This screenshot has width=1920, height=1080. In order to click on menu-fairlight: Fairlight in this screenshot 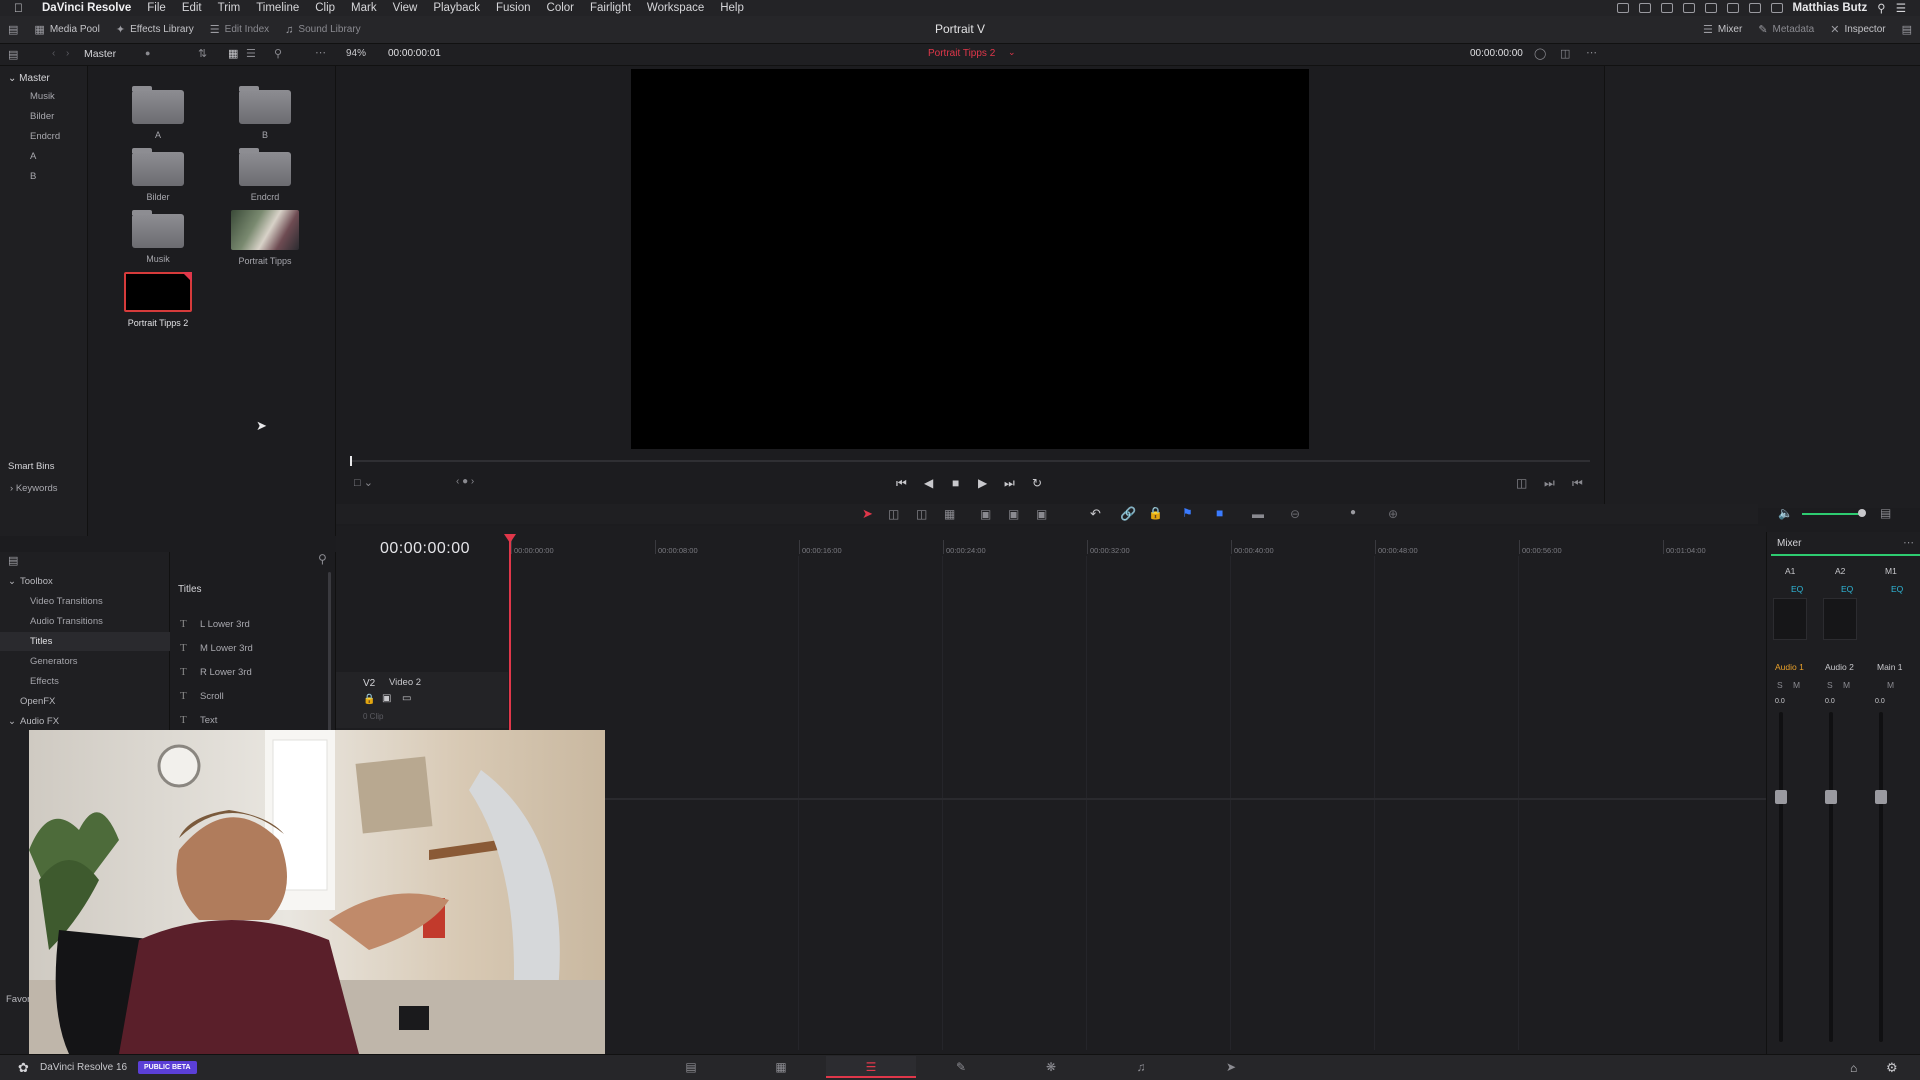, I will do `click(610, 8)`.